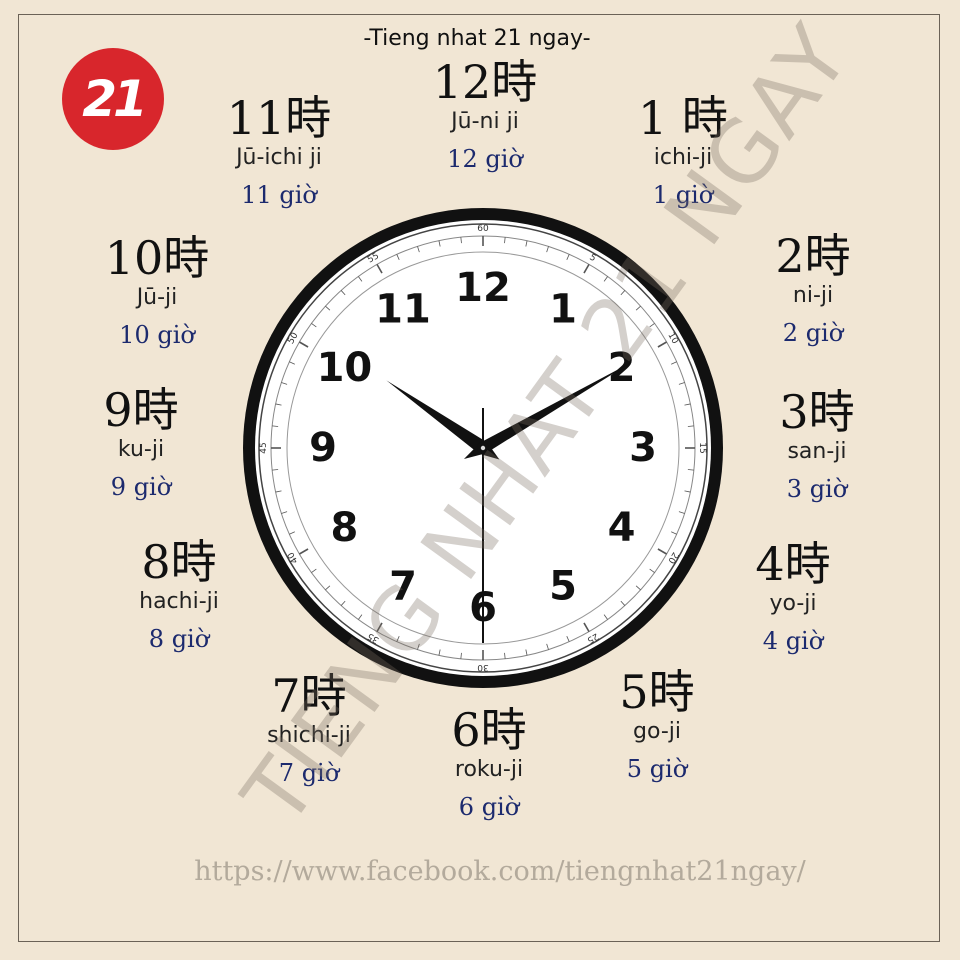 The width and height of the screenshot is (960, 960). What do you see at coordinates (702, 447) in the screenshot?
I see `minute-label: 15` at bounding box center [702, 447].